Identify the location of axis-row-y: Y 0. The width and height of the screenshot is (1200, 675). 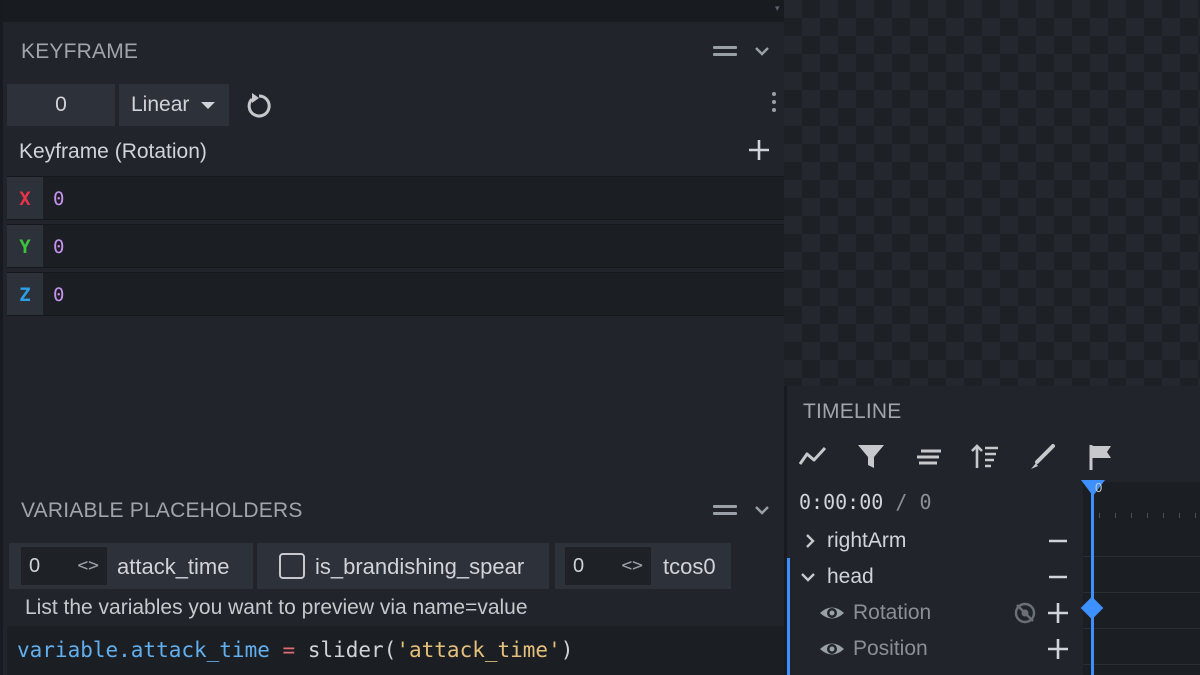
(397, 246).